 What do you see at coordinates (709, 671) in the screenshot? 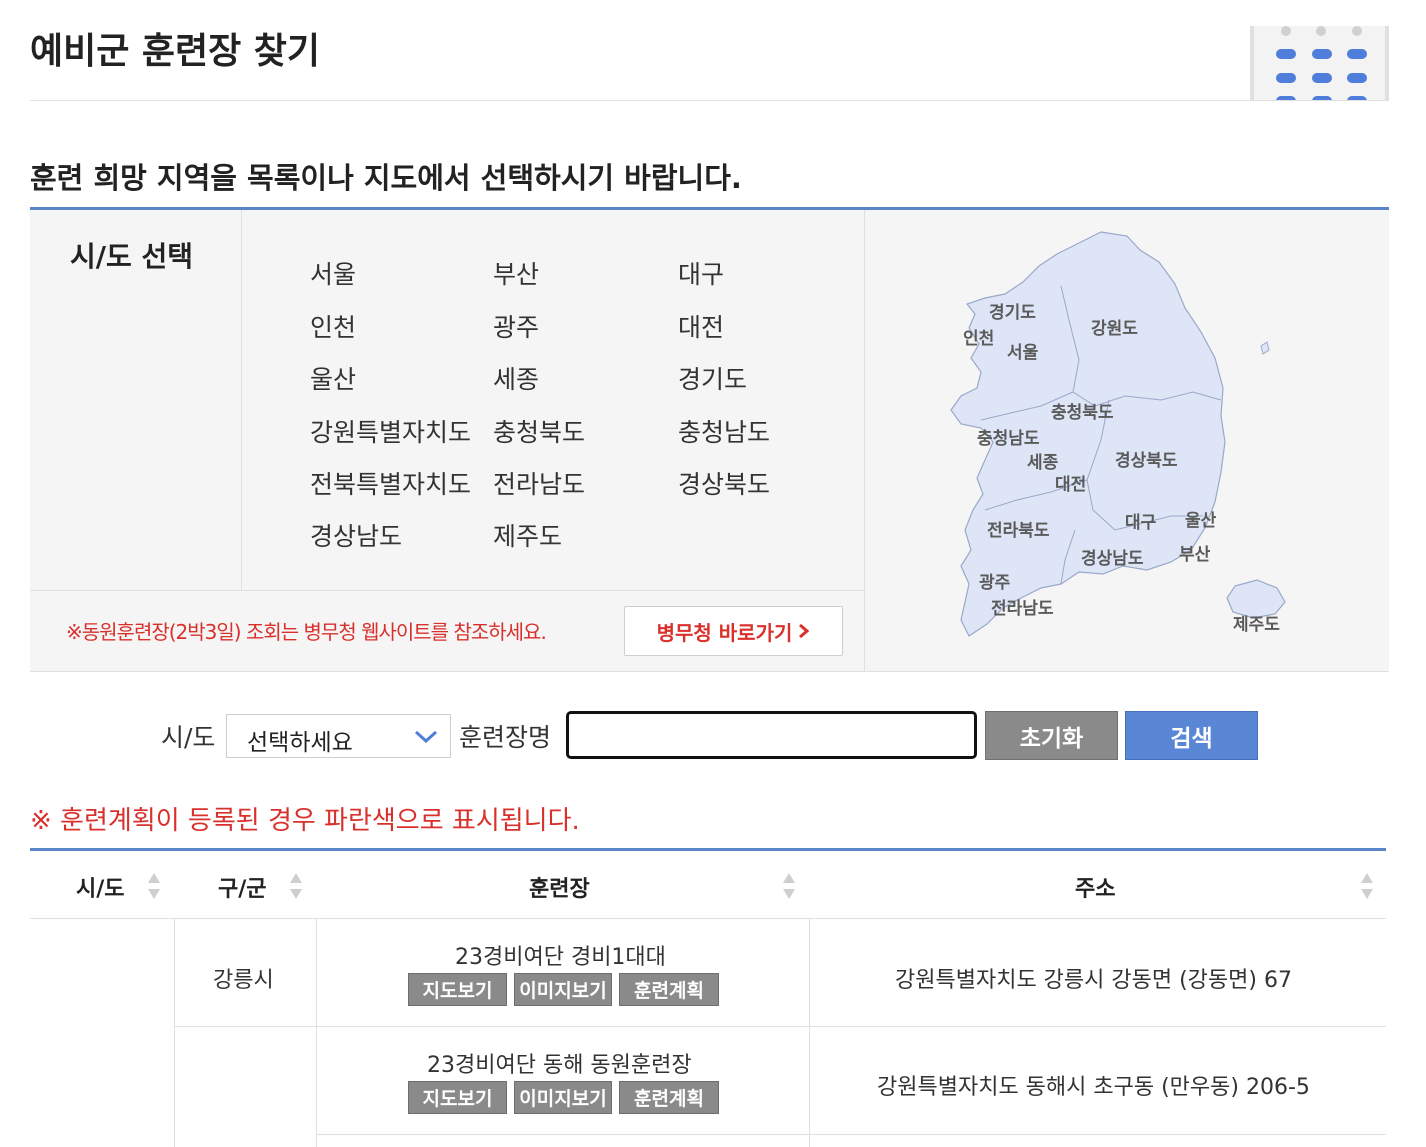
I see `region-bottom-border` at bounding box center [709, 671].